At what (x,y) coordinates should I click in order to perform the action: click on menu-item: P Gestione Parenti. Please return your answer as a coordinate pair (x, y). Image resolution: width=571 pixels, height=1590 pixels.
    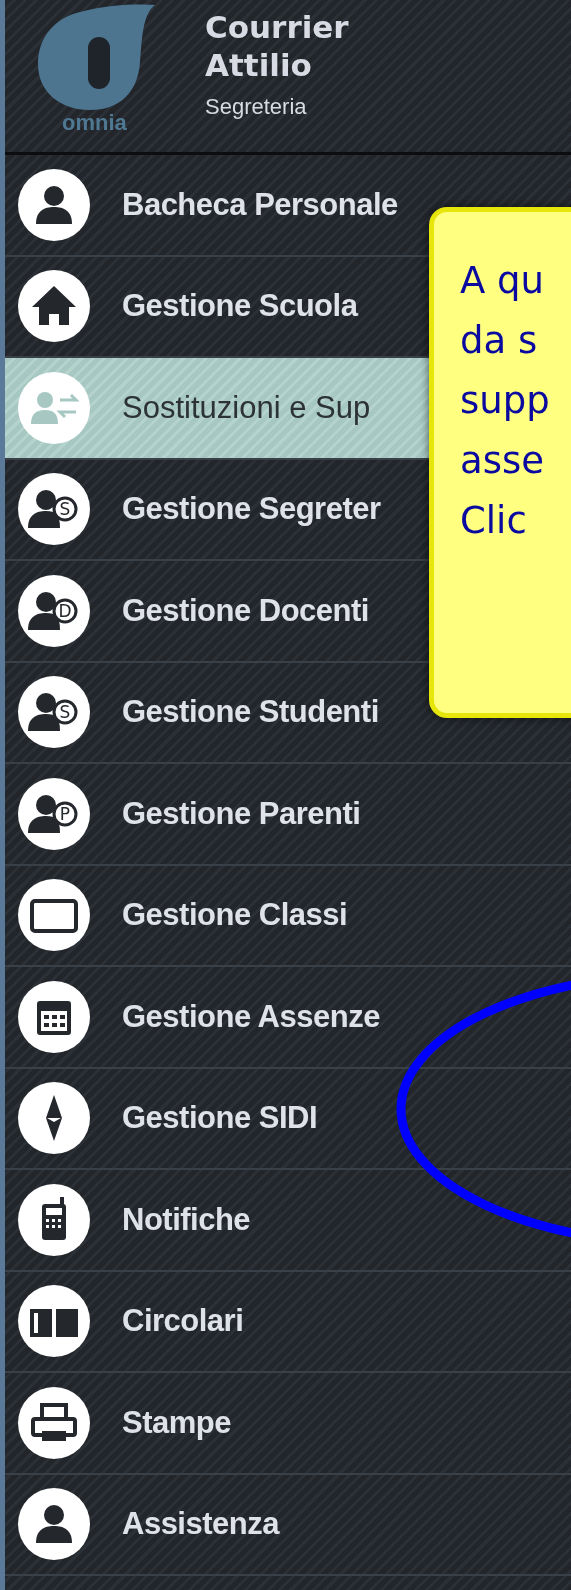
    Looking at the image, I should click on (288, 815).